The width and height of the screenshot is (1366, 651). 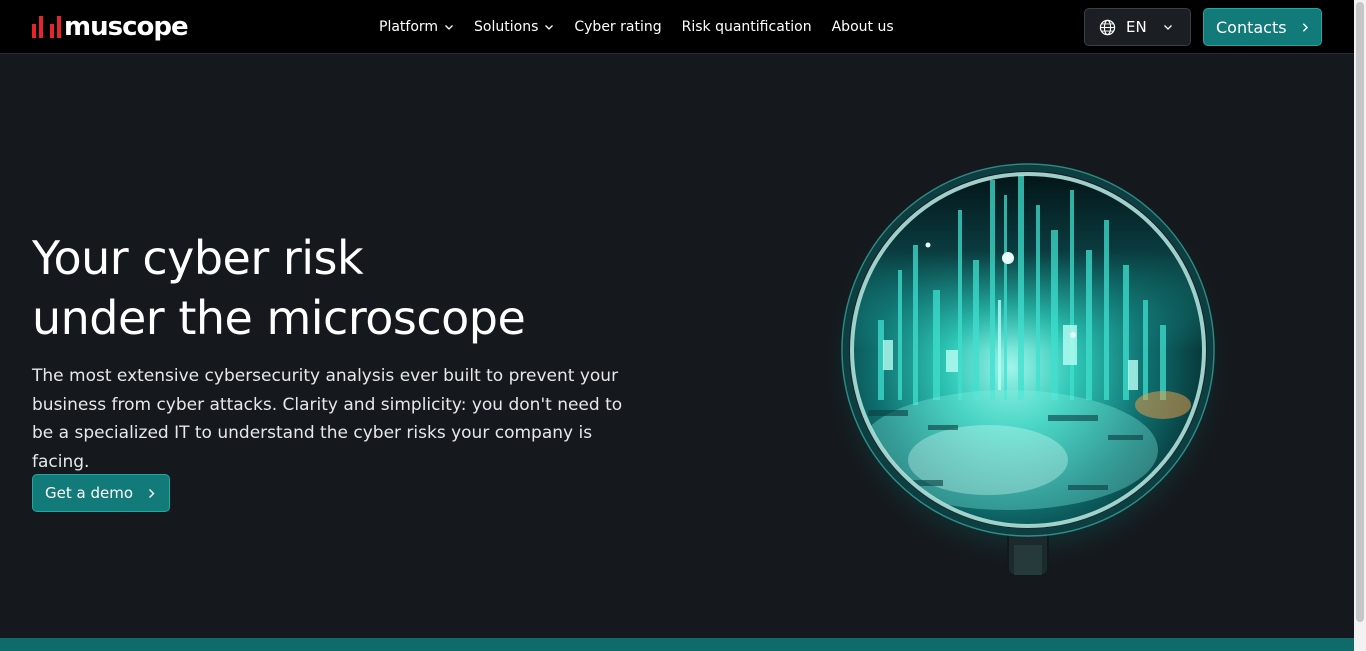 I want to click on logo: muscope, so click(x=110, y=27).